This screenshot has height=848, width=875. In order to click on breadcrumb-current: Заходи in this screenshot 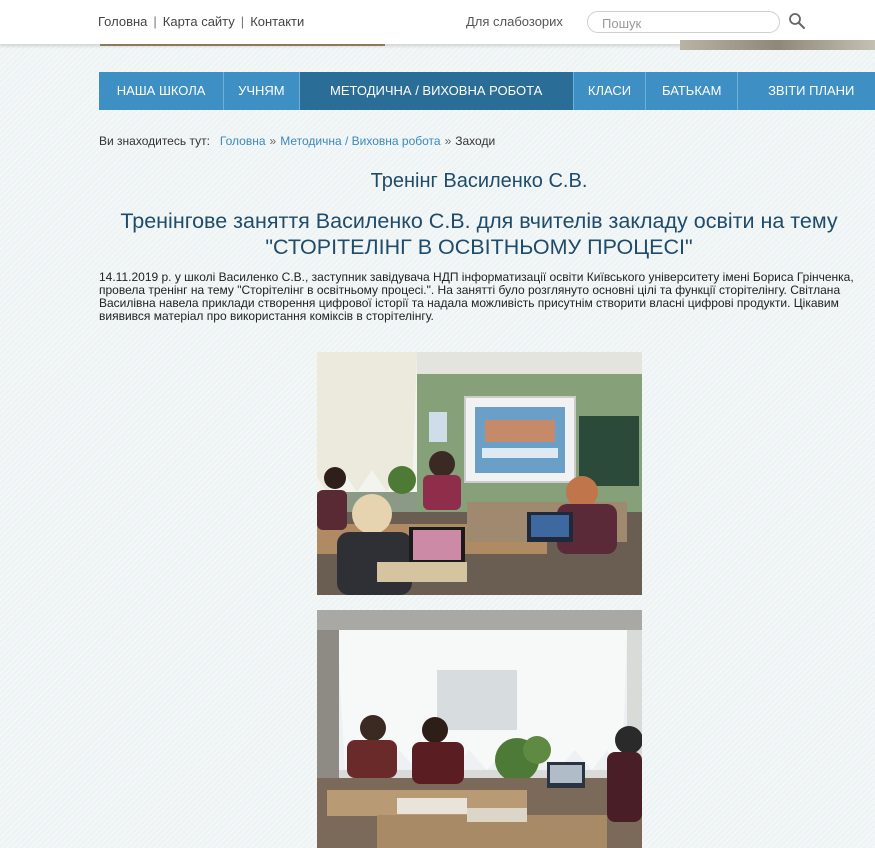, I will do `click(475, 141)`.